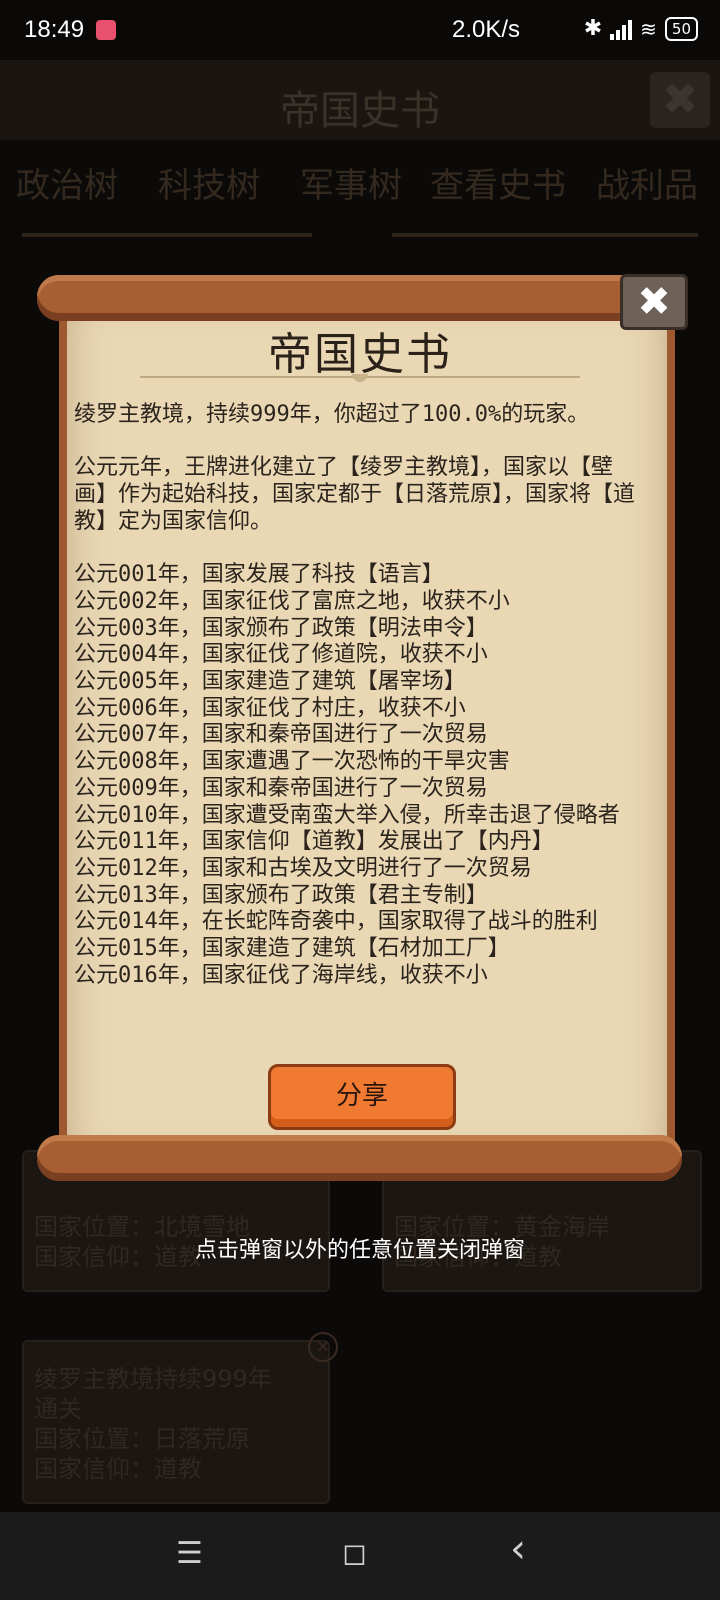 Image resolution: width=720 pixels, height=1600 pixels. Describe the element at coordinates (54, 29) in the screenshot. I see `clock: 18:49` at that location.